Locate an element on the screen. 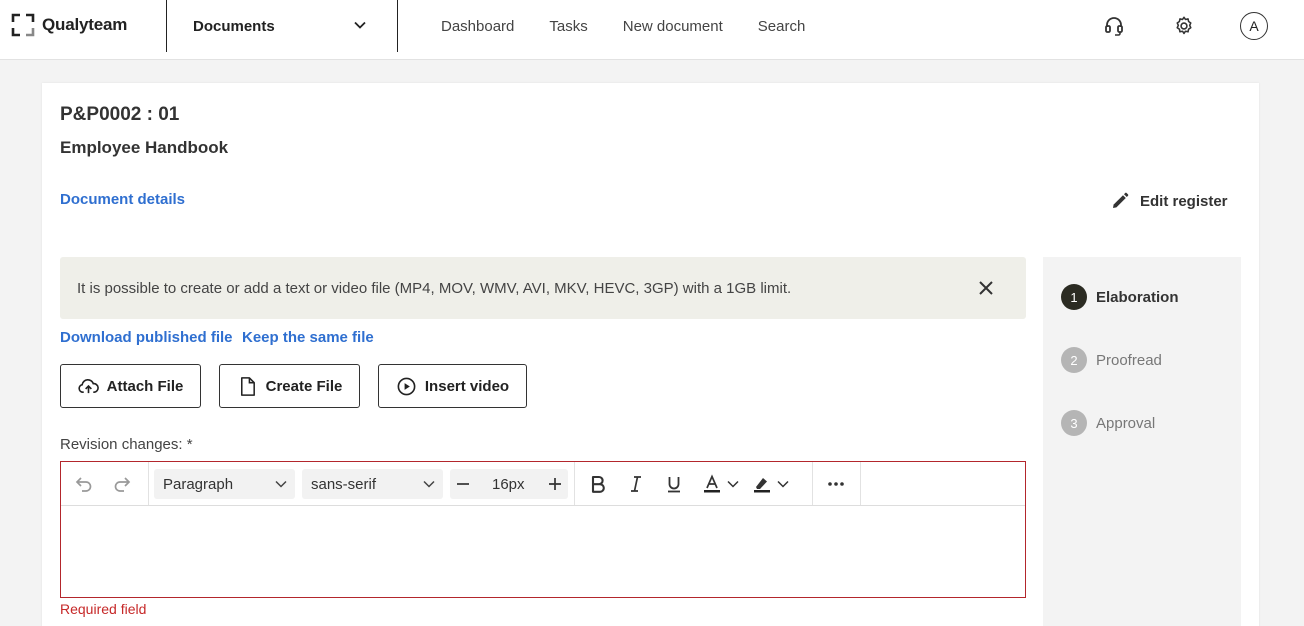  support-headset-icon is located at coordinates (1114, 26).